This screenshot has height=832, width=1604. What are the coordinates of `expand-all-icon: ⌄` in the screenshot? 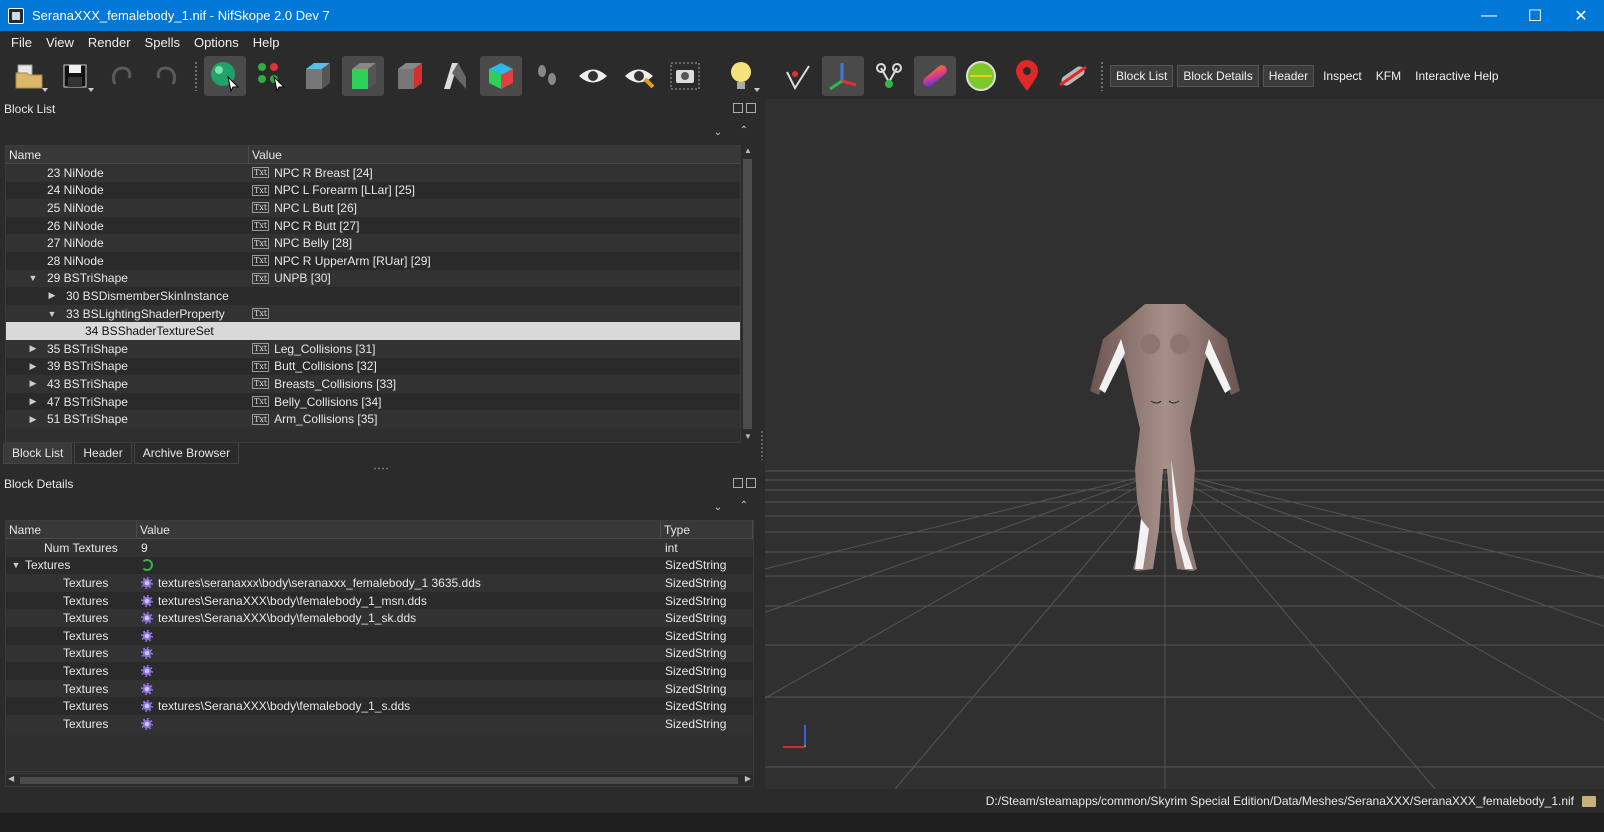 It's located at (718, 133).